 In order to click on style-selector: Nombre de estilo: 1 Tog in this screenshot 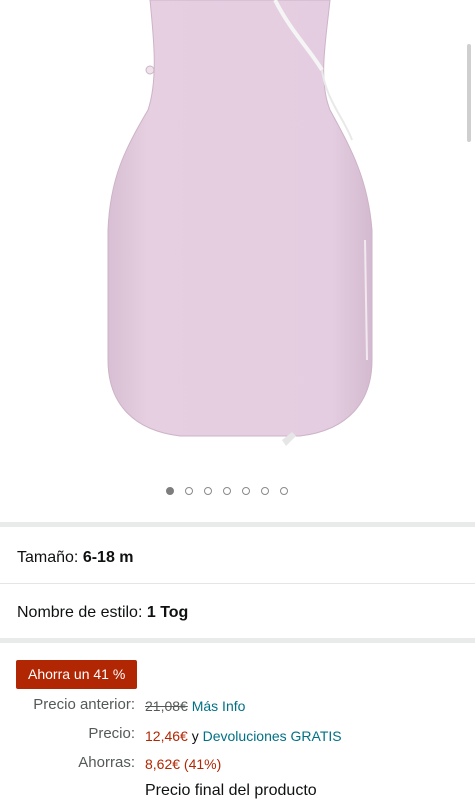, I will do `click(102, 613)`.